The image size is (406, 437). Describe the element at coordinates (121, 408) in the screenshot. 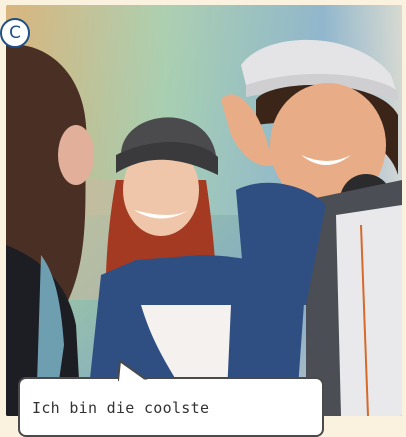

I see `speech-bubble-text: Ich bin die coolste` at that location.